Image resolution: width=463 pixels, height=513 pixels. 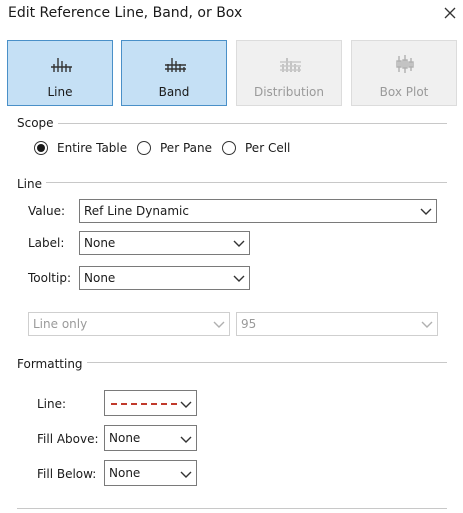 What do you see at coordinates (289, 73) in the screenshot?
I see `distribution-type-button: Distribution` at bounding box center [289, 73].